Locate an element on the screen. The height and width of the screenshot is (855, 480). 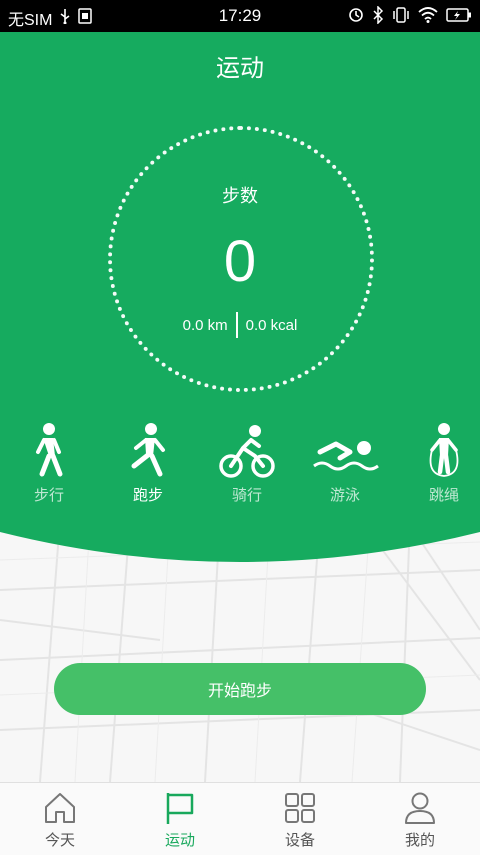
page-title: 运动 is located at coordinates (240, 68).